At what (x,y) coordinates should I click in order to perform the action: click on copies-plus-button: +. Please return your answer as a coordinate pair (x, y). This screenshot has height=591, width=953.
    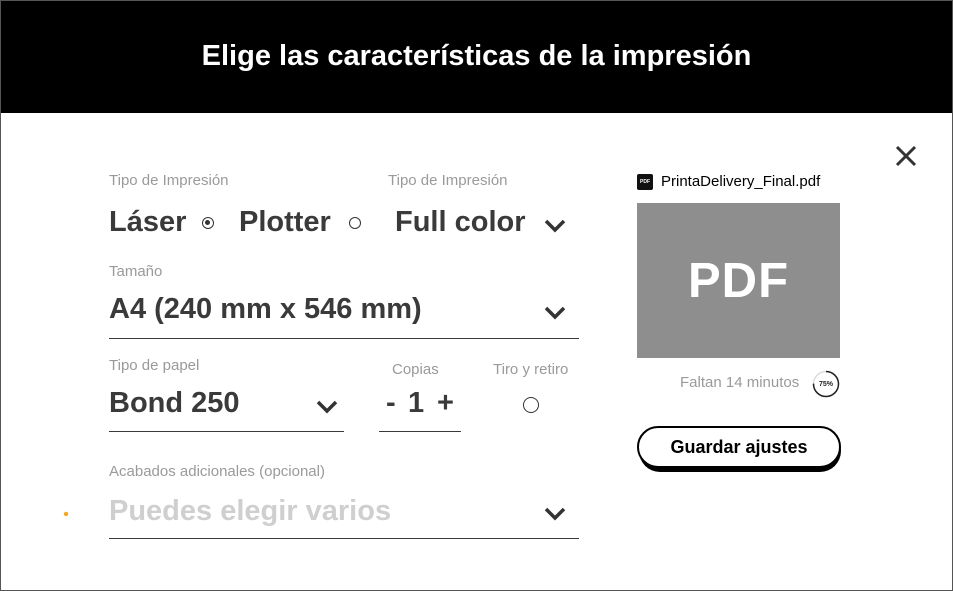
    Looking at the image, I should click on (445, 403).